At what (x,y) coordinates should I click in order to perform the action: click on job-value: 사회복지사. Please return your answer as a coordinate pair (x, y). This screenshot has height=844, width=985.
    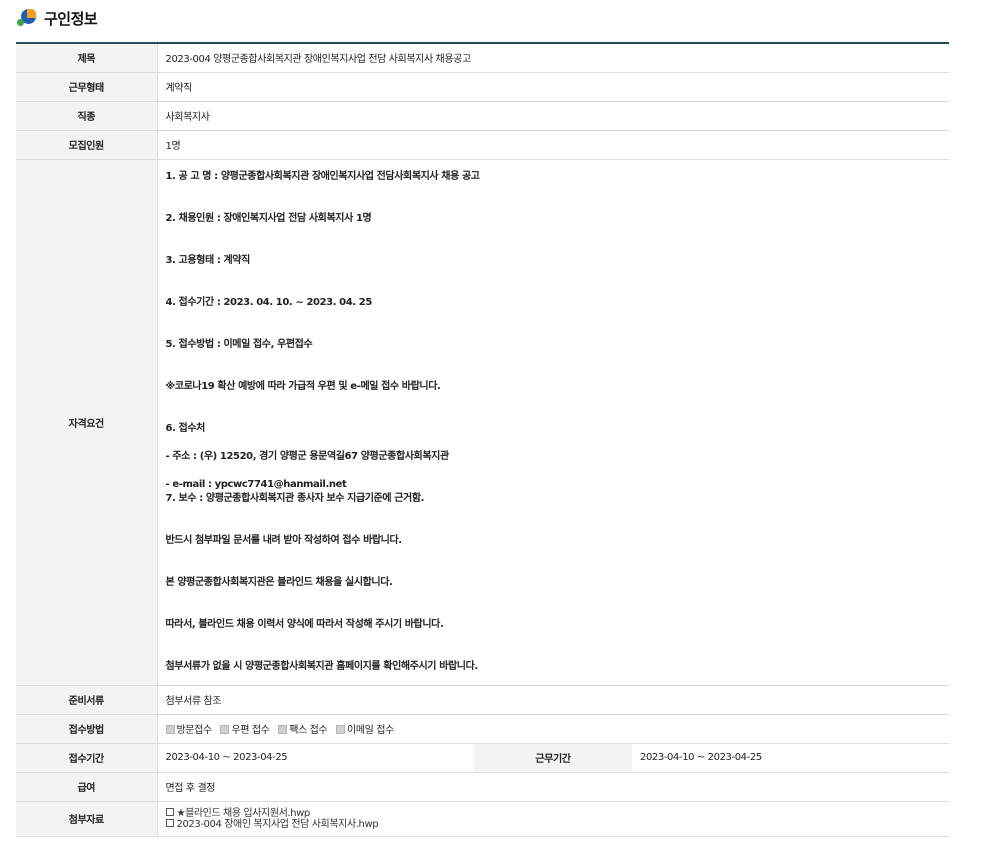
    Looking at the image, I should click on (553, 116).